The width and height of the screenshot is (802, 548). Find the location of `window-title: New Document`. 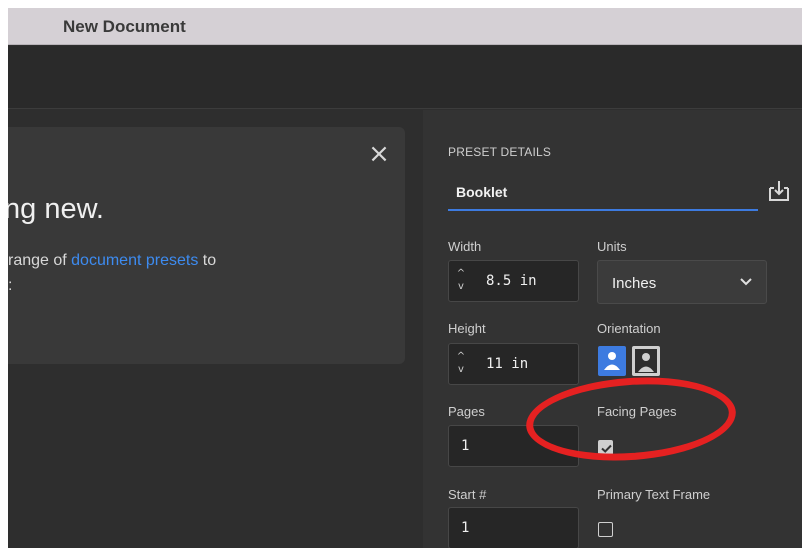

window-title: New Document is located at coordinates (124, 26).